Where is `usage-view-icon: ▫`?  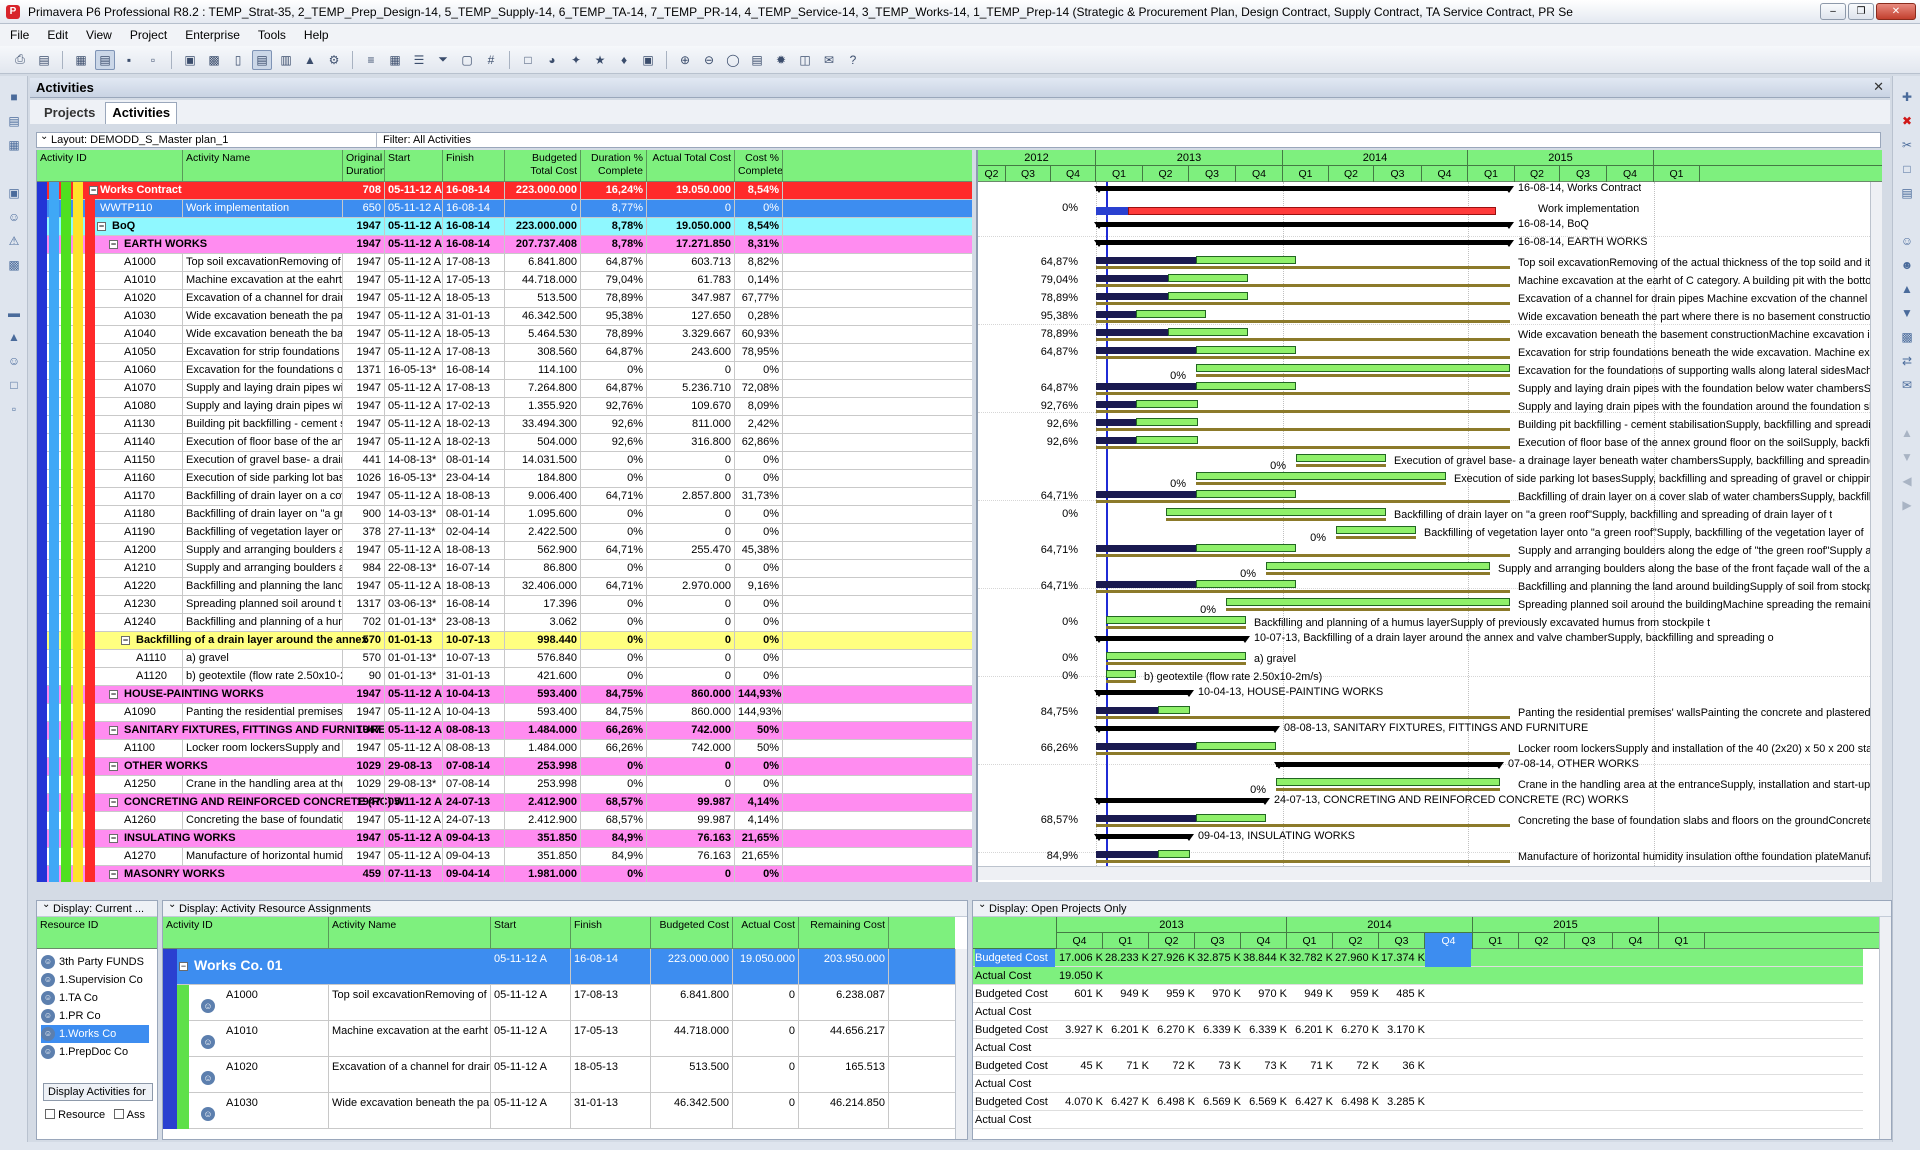 usage-view-icon: ▫ is located at coordinates (153, 60).